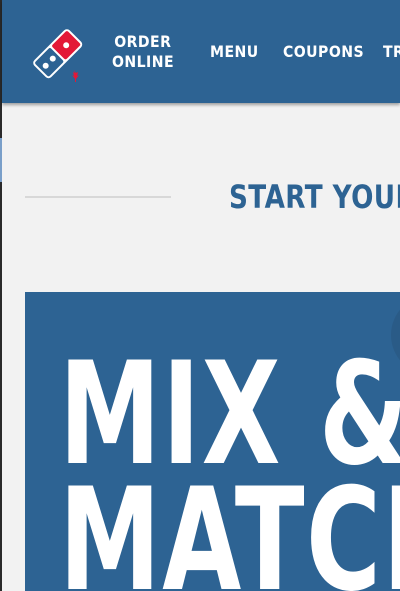  Describe the element at coordinates (314, 197) in the screenshot. I see `start-order-heading: START YOUR` at that location.